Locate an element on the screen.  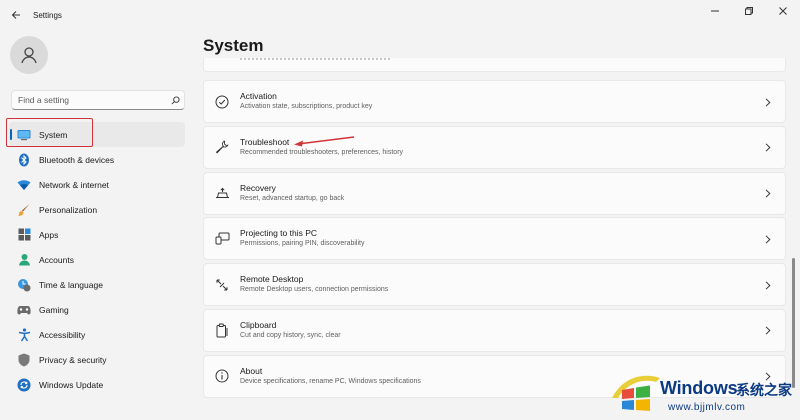
sidebar-item-label: Accounts is located at coordinates (56, 259).